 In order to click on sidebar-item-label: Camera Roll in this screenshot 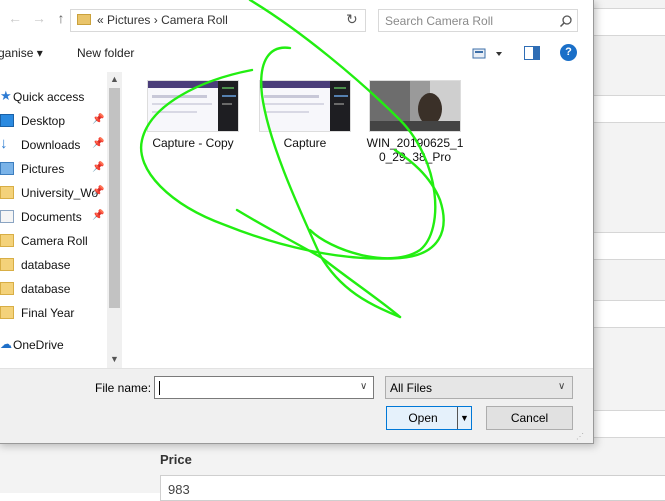, I will do `click(54, 241)`.